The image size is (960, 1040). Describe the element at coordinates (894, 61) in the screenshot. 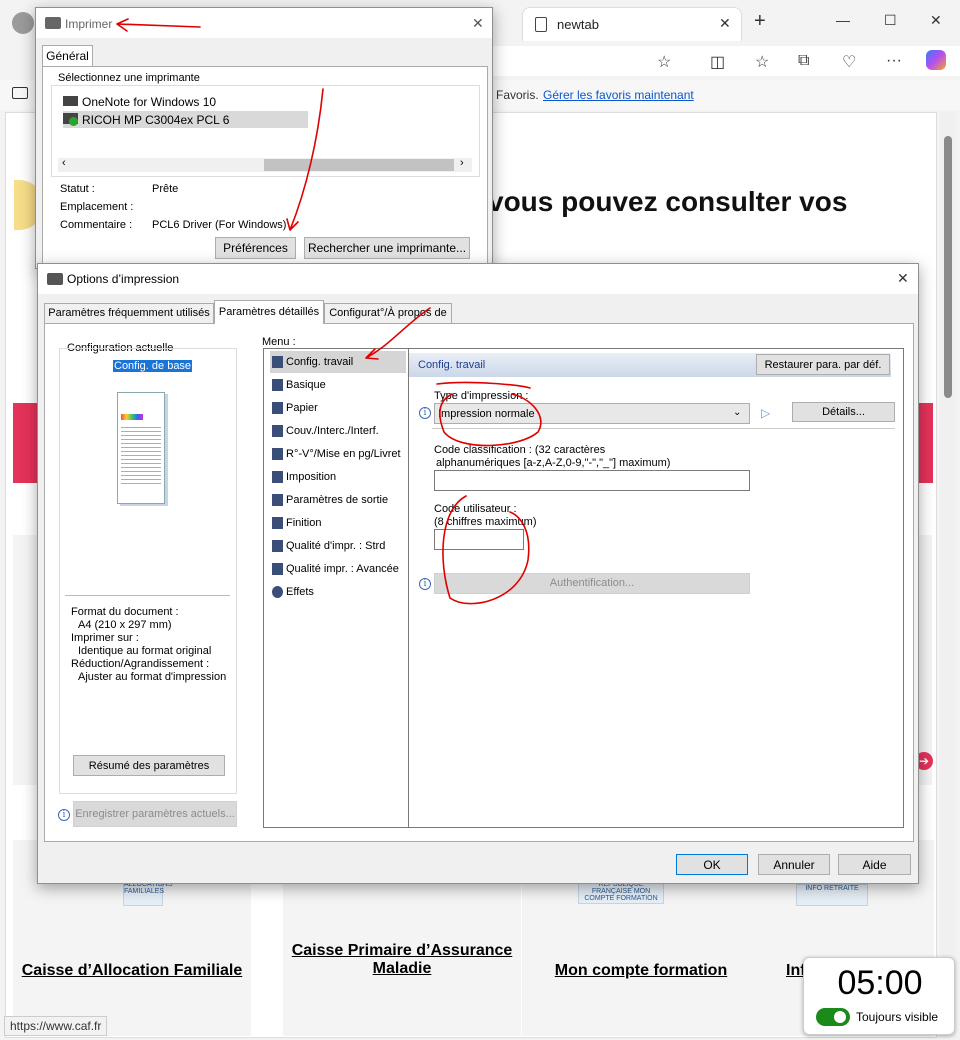

I see `more-icon: ···` at that location.